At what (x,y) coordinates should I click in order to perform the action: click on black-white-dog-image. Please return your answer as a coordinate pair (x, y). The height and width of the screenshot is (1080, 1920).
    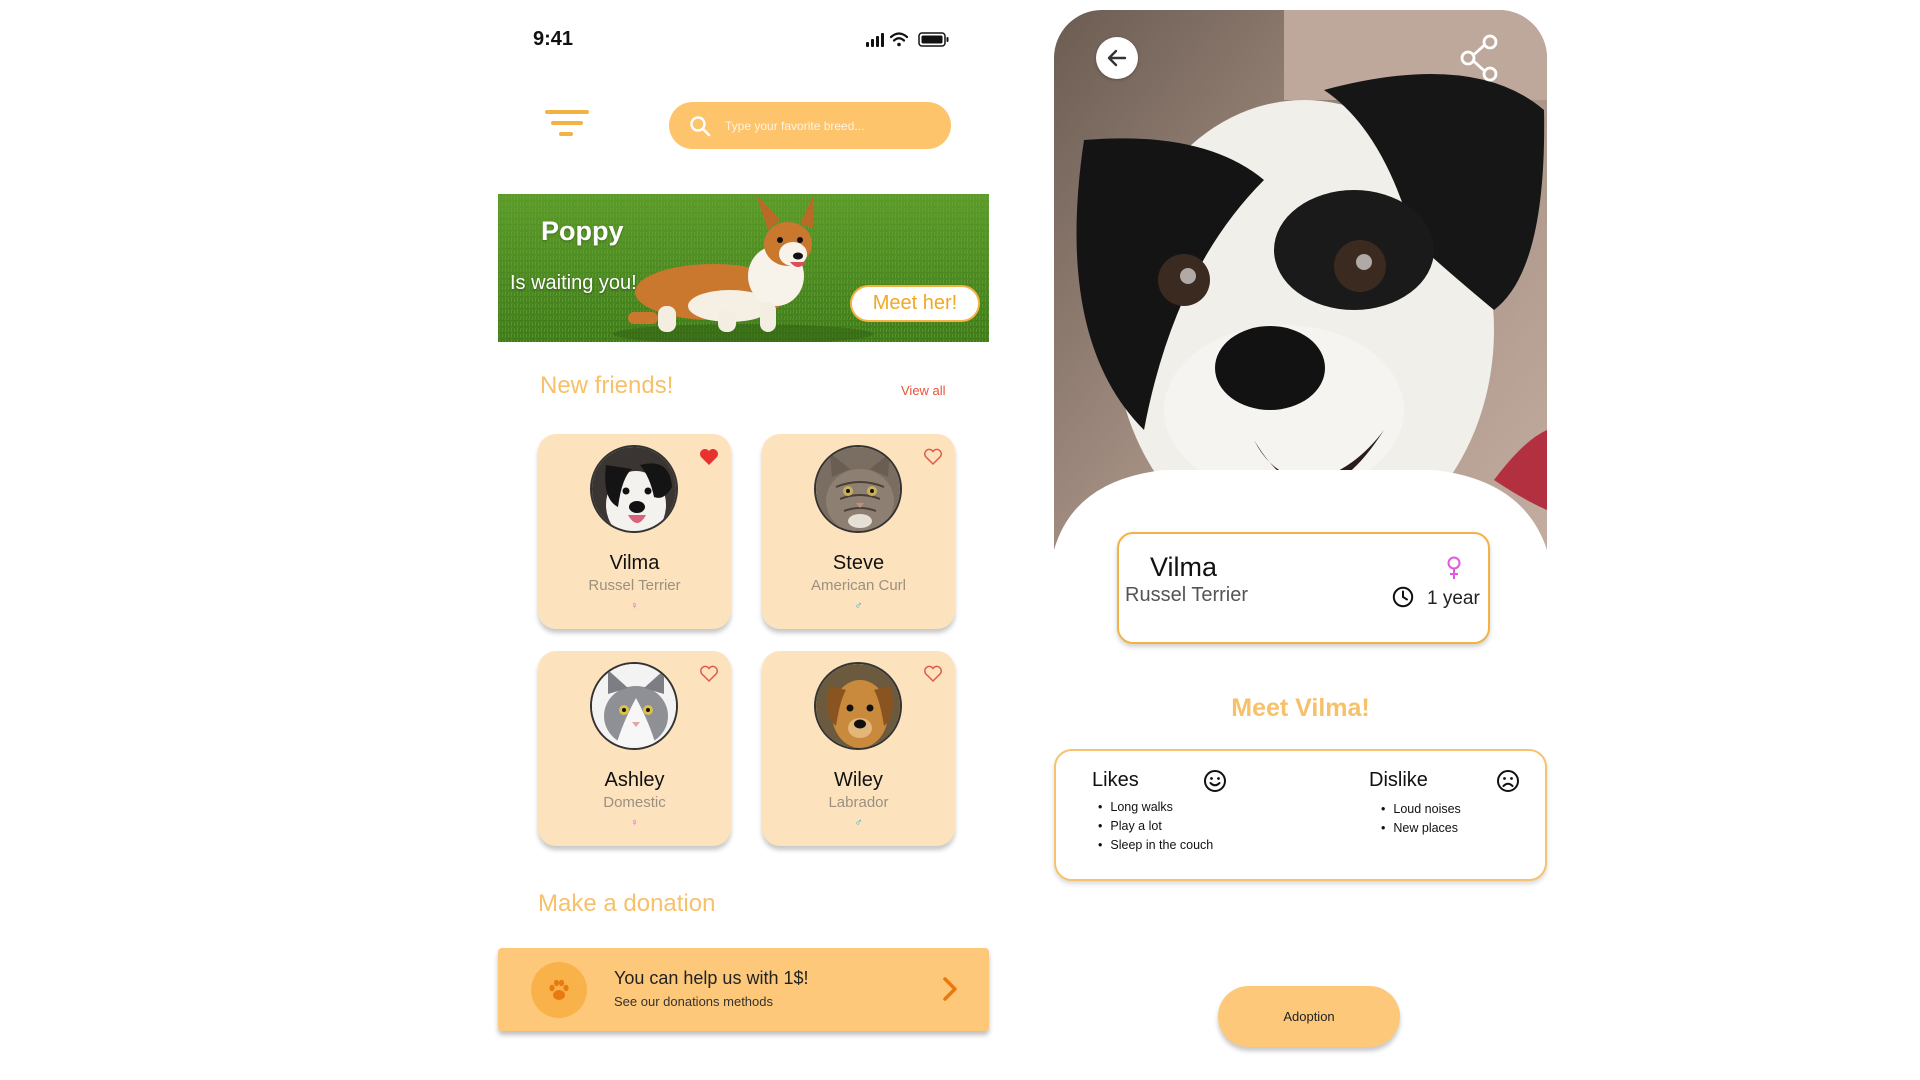
    Looking at the image, I should click on (634, 489).